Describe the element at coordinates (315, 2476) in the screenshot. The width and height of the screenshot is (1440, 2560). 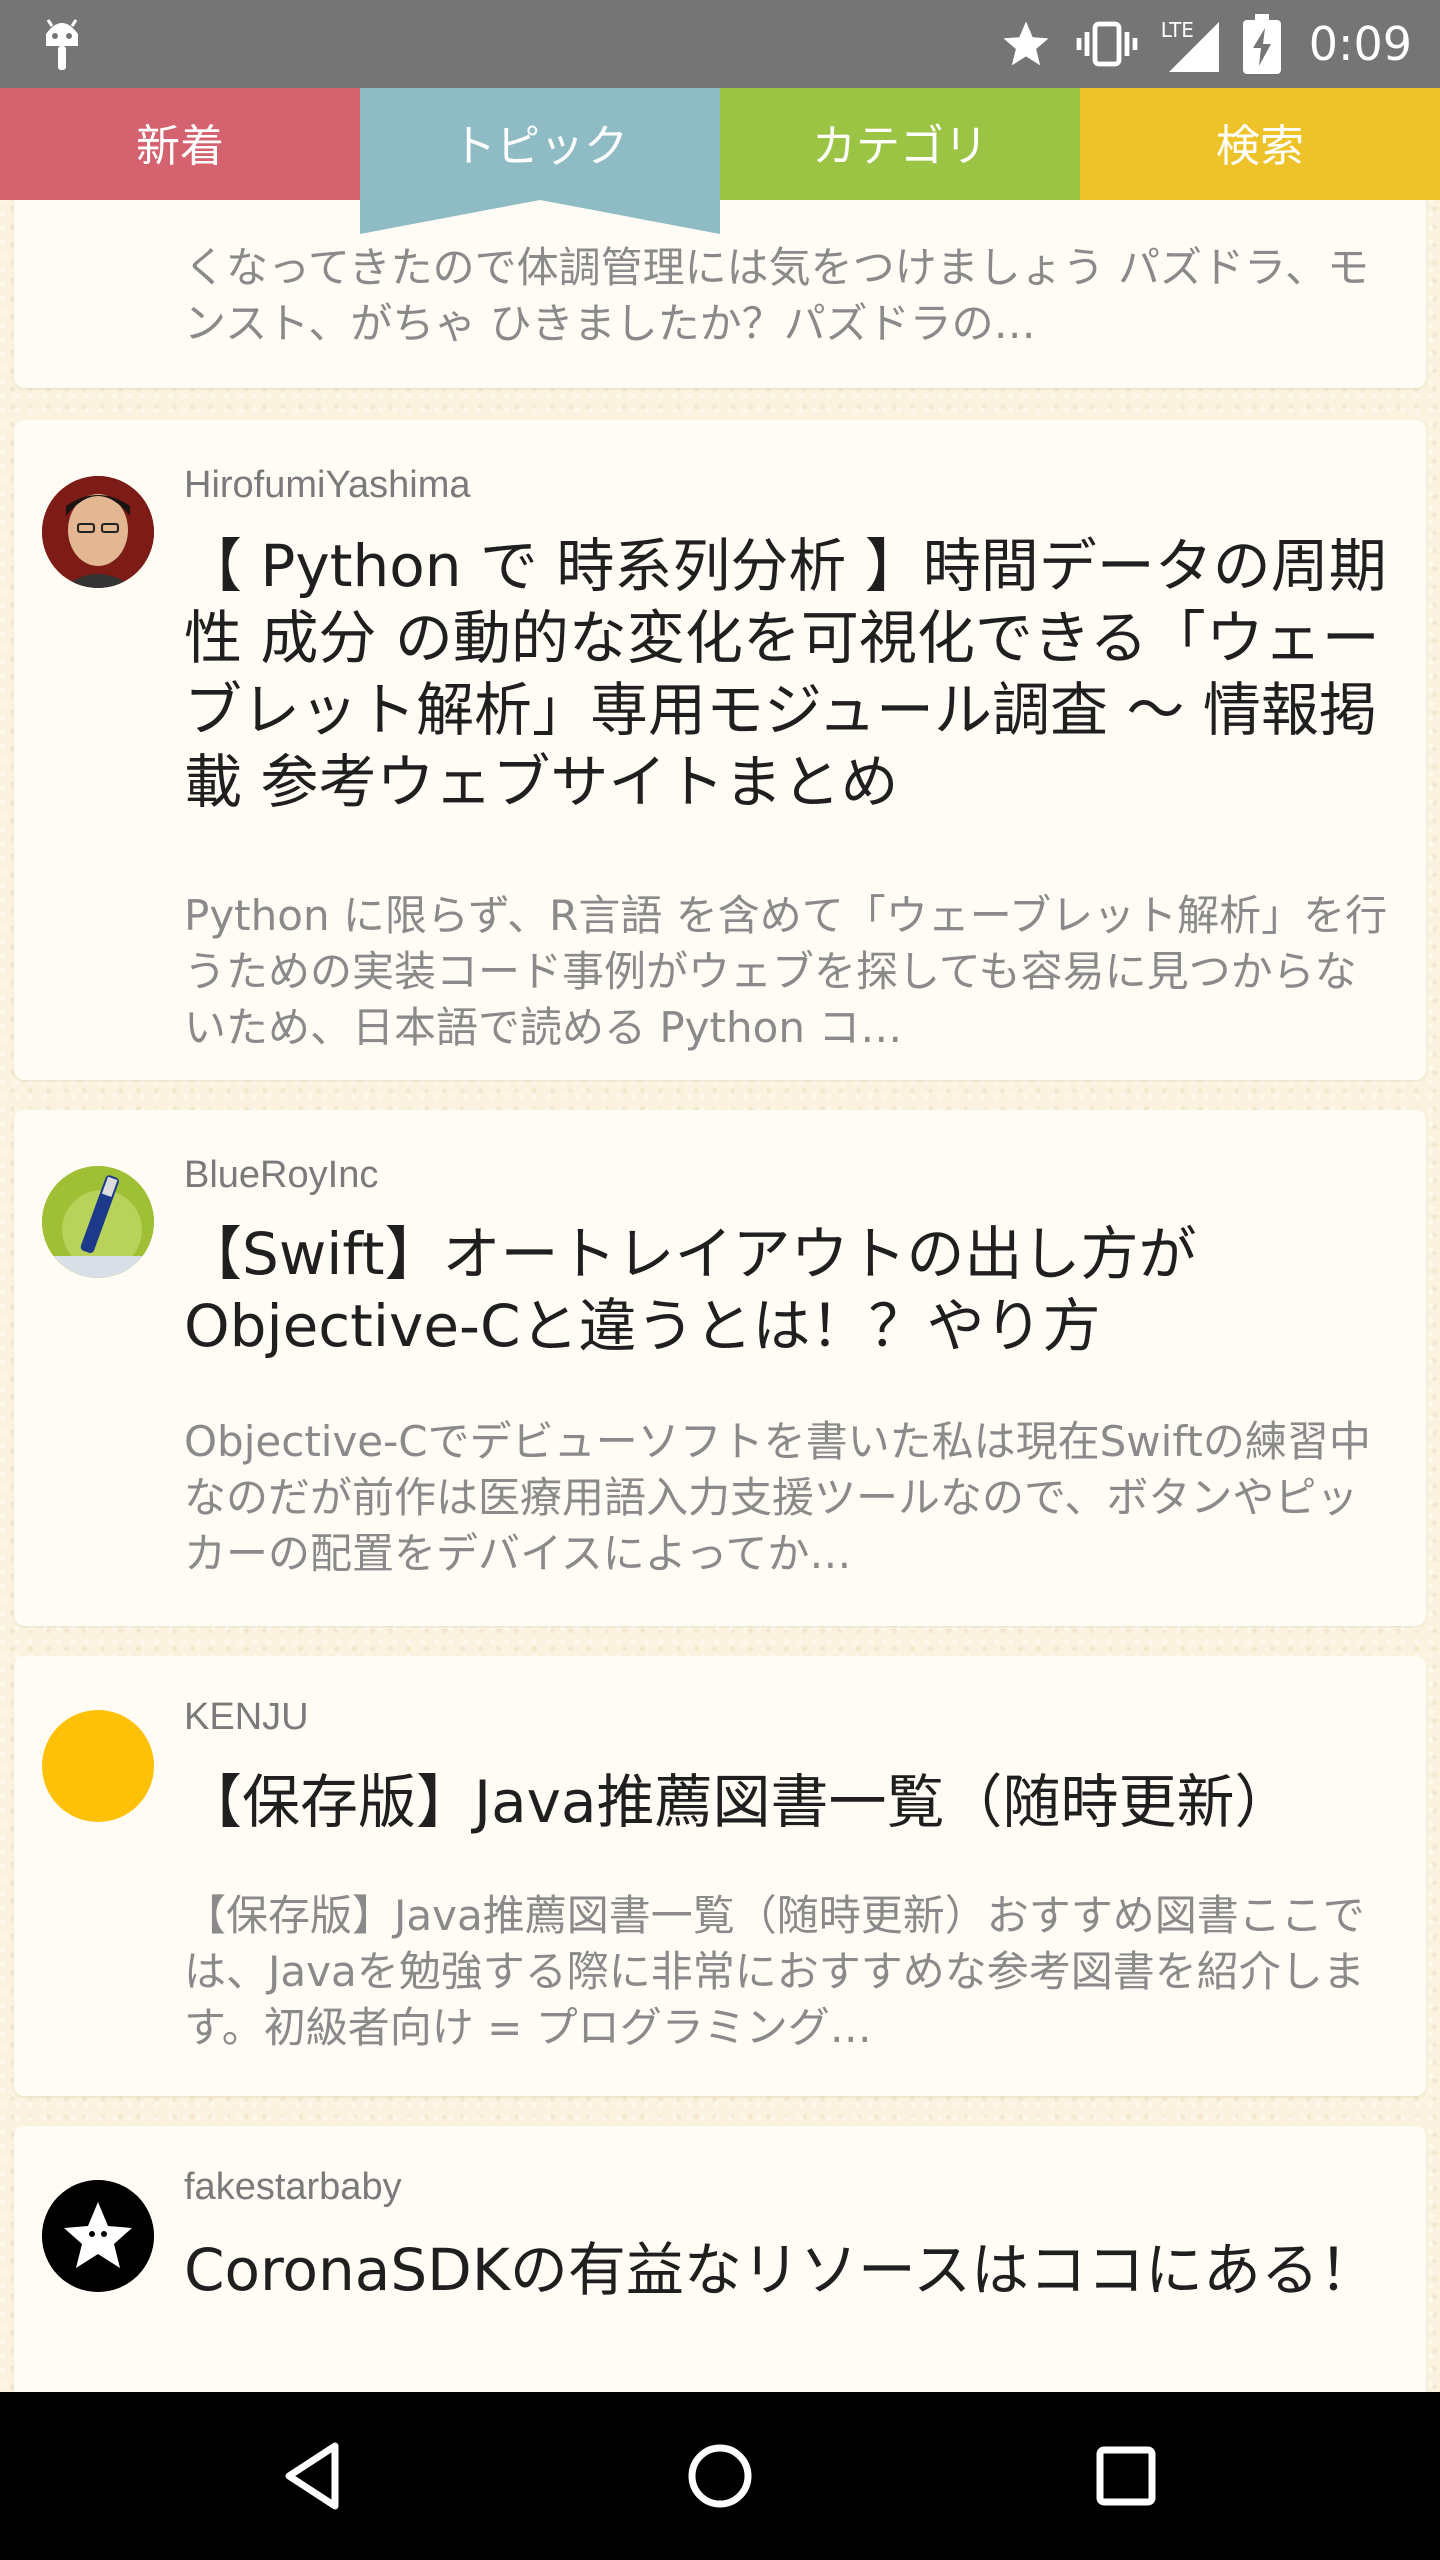
I see `back-icon` at that location.